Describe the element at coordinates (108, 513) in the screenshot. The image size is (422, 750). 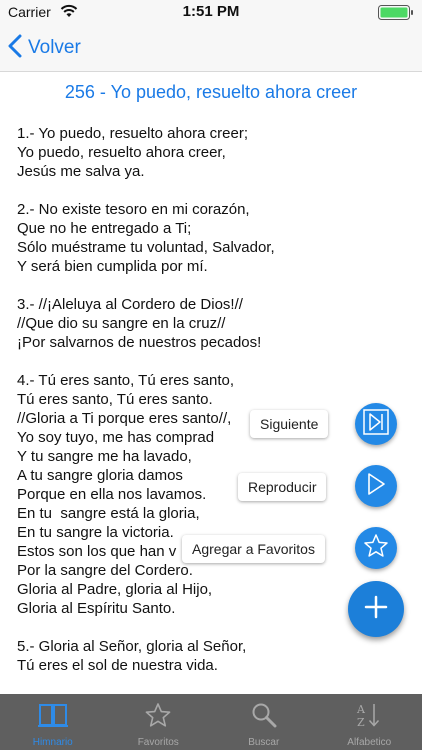
I see `lyric-line: En tu sangre está la gloria,` at that location.